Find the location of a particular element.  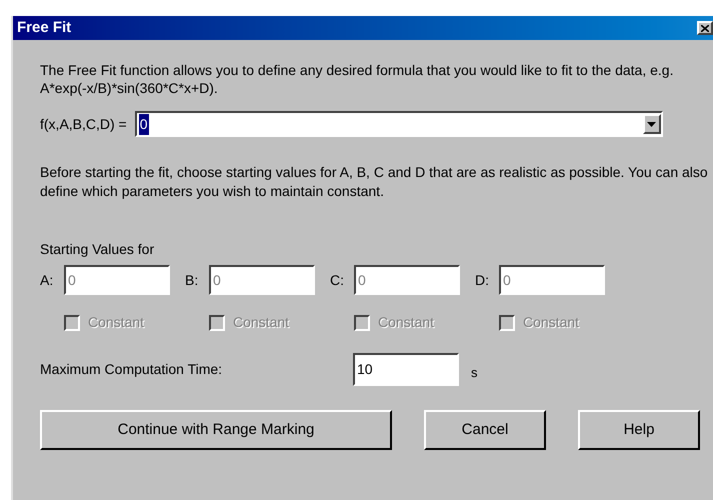

window-title: Free Fit is located at coordinates (44, 28).